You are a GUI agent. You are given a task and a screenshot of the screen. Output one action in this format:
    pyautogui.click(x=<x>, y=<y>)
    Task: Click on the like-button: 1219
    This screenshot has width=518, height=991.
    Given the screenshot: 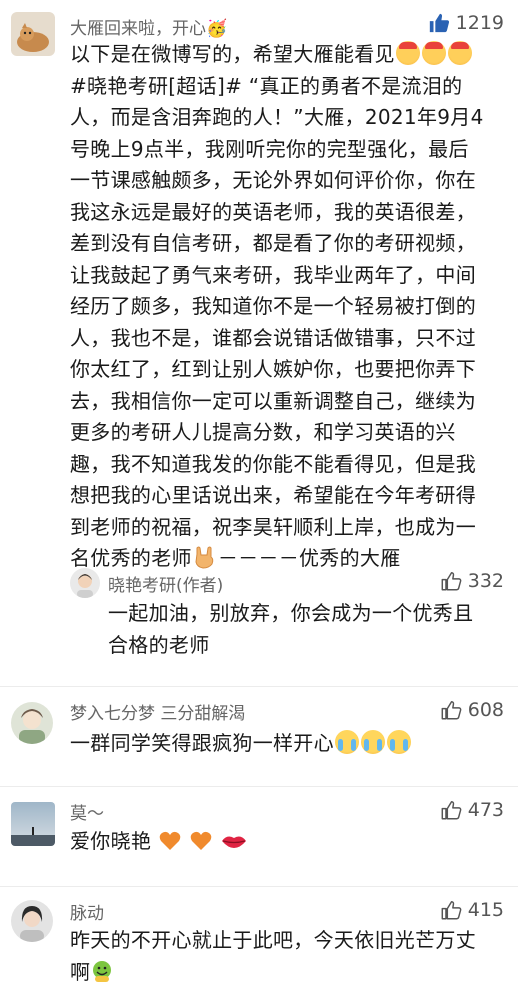 What is the action you would take?
    pyautogui.click(x=466, y=23)
    